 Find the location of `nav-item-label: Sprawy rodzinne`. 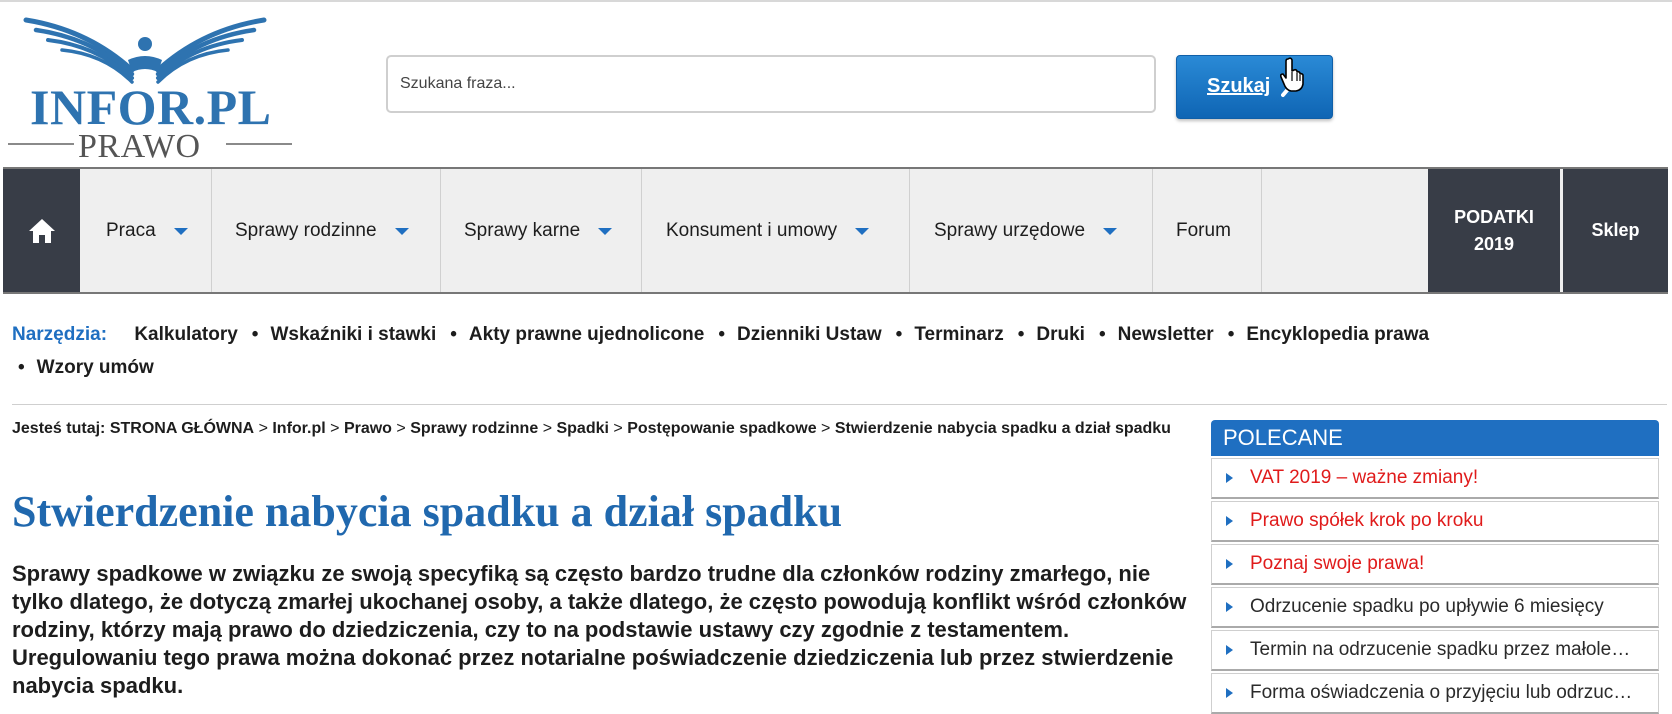

nav-item-label: Sprawy rodzinne is located at coordinates (306, 230).